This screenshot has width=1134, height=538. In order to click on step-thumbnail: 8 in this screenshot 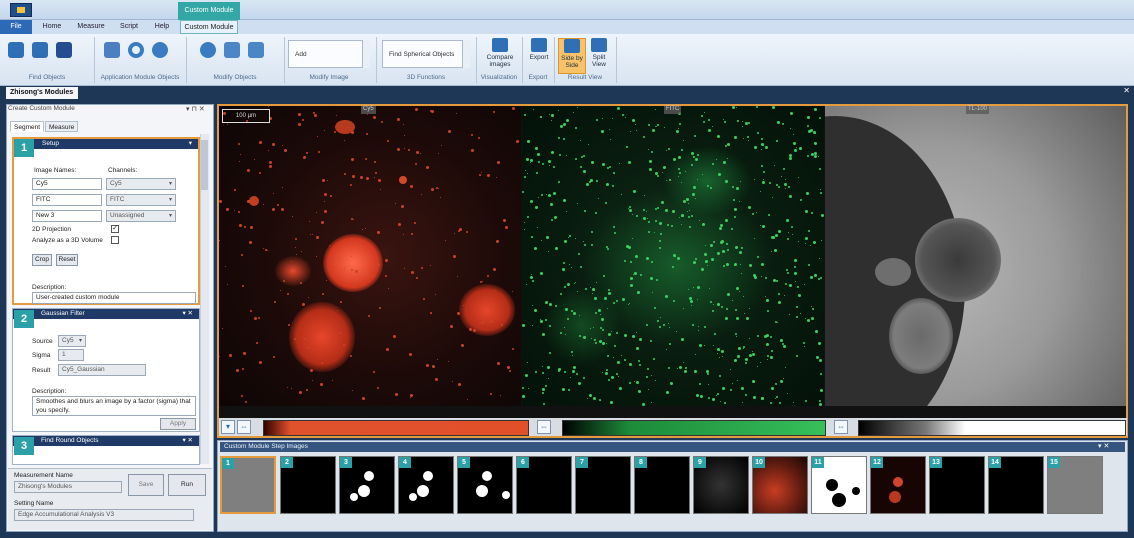, I will do `click(662, 485)`.